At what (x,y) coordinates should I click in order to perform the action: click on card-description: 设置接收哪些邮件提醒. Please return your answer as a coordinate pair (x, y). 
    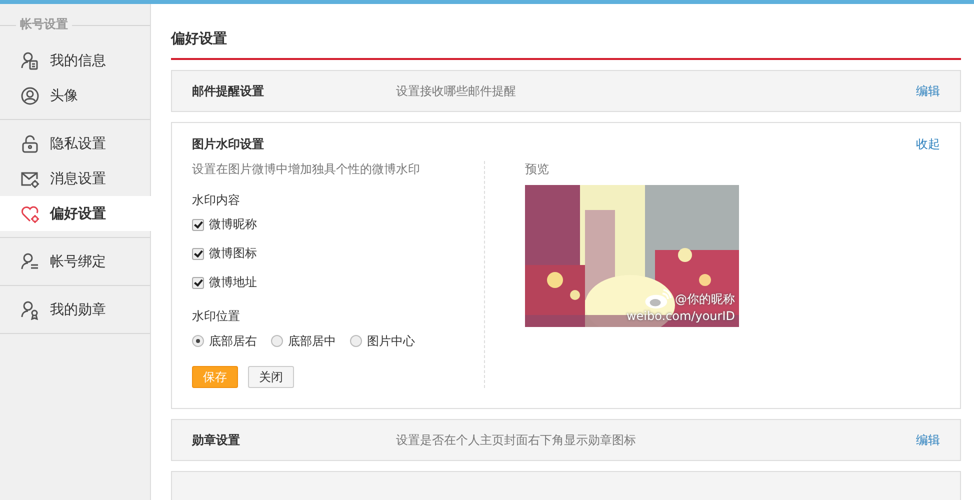
    Looking at the image, I should click on (456, 91).